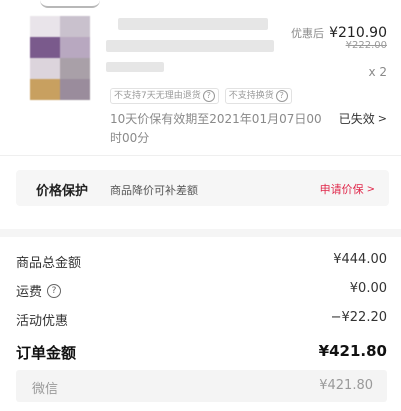 Image resolution: width=401 pixels, height=411 pixels. What do you see at coordinates (42, 321) in the screenshot?
I see `discount-label: 活动优惠` at bounding box center [42, 321].